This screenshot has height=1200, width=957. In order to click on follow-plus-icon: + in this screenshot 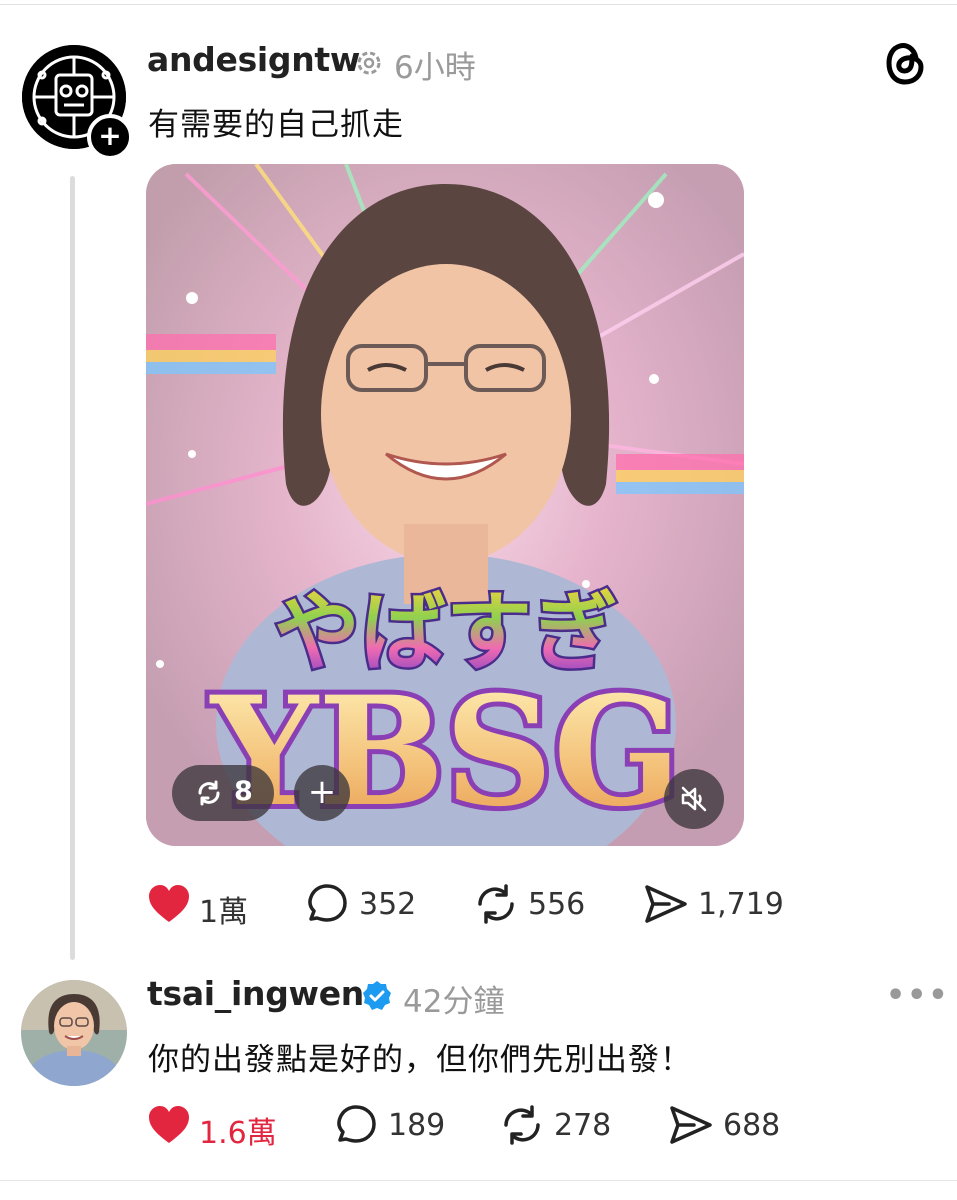, I will do `click(110, 137)`.